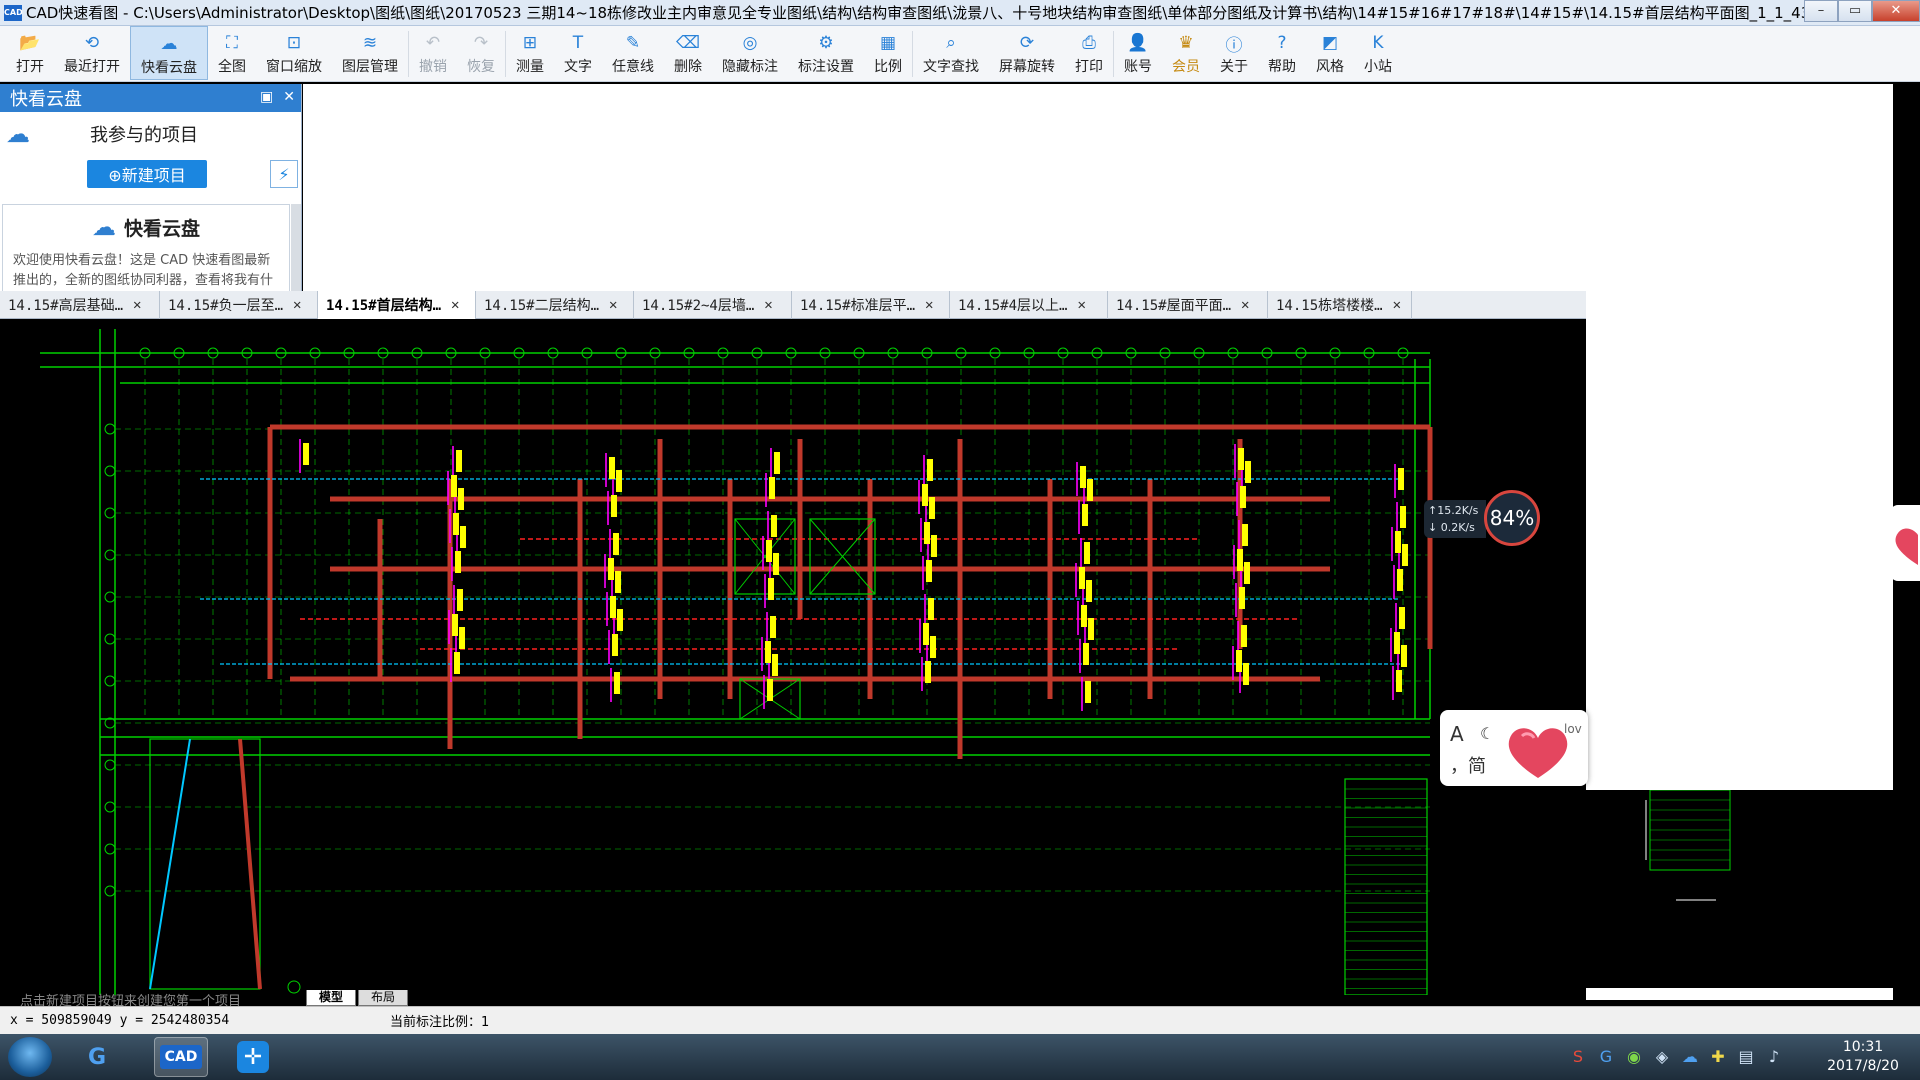 This screenshot has width=1920, height=1080. I want to click on start-button, so click(30, 1057).